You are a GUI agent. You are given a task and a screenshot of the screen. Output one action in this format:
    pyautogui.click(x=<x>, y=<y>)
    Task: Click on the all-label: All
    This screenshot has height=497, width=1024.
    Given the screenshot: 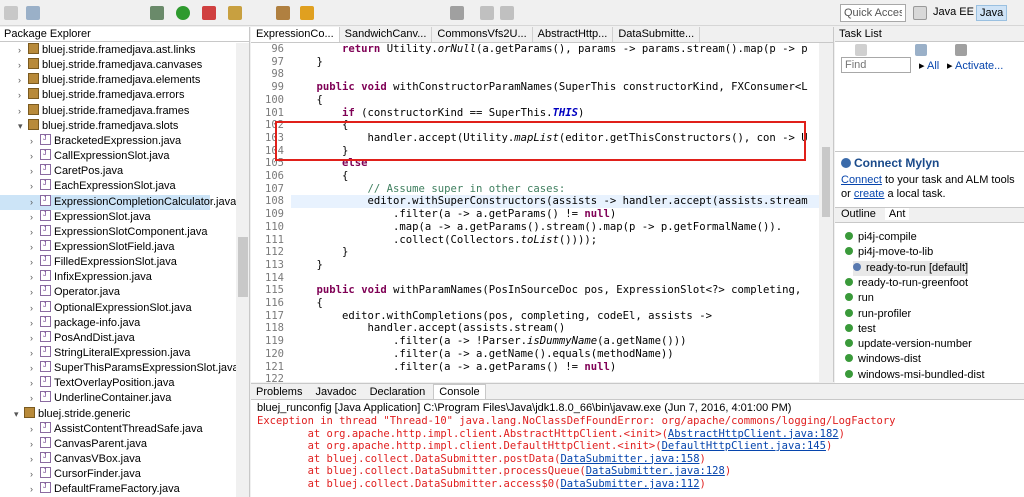 What is the action you would take?
    pyautogui.click(x=933, y=66)
    